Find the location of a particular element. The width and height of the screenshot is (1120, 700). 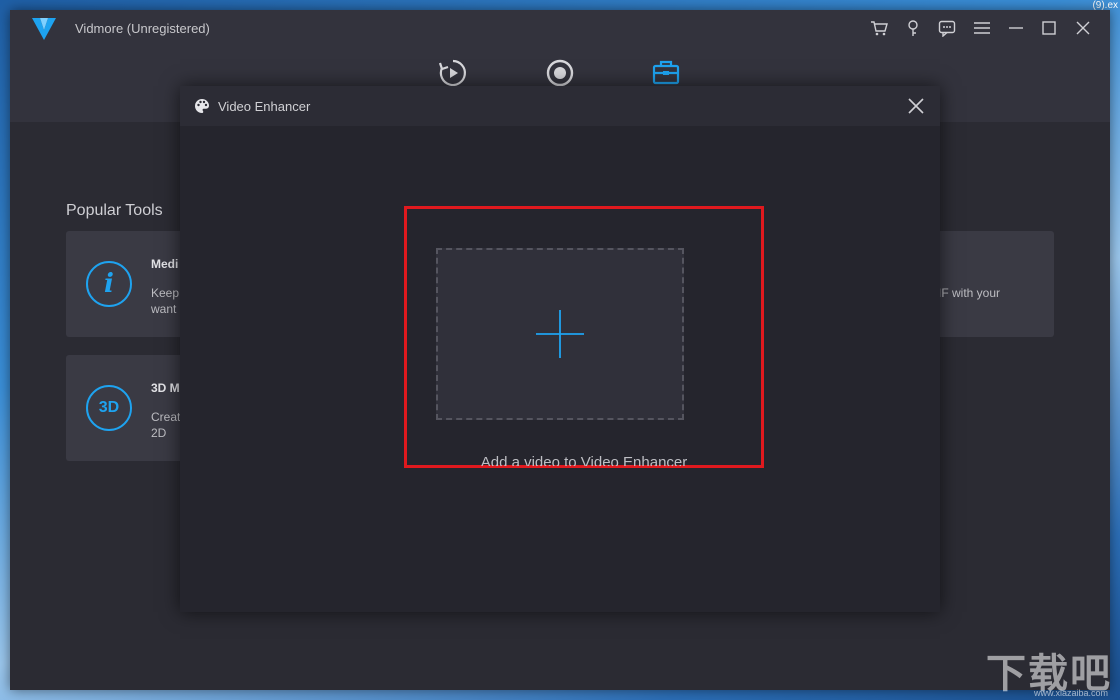

tab-toolbox is located at coordinates (666, 73).